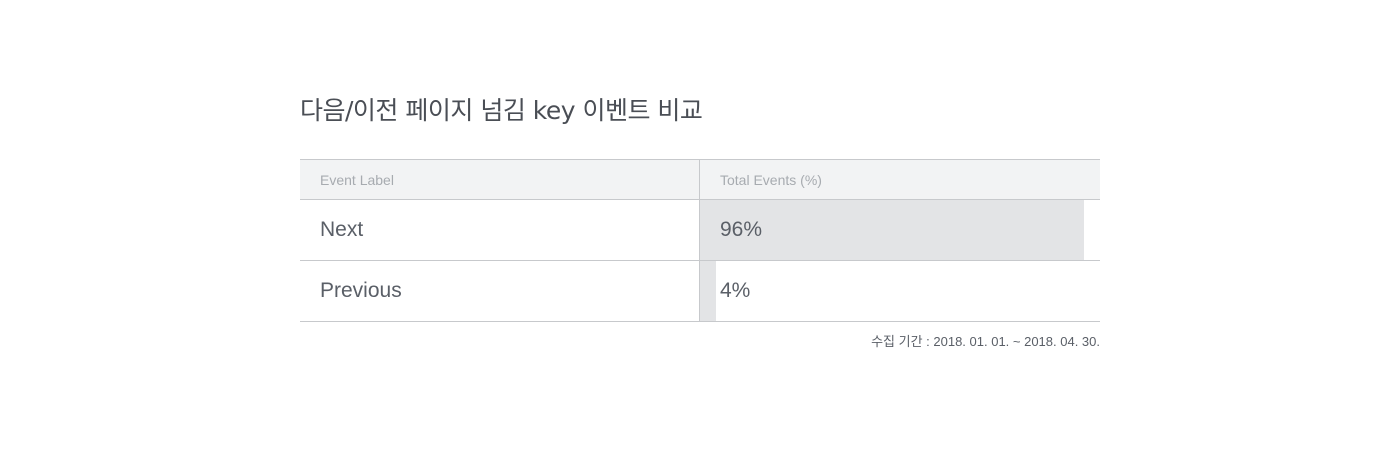 The width and height of the screenshot is (1400, 451). I want to click on header-total-events: Total Events (%), so click(771, 179).